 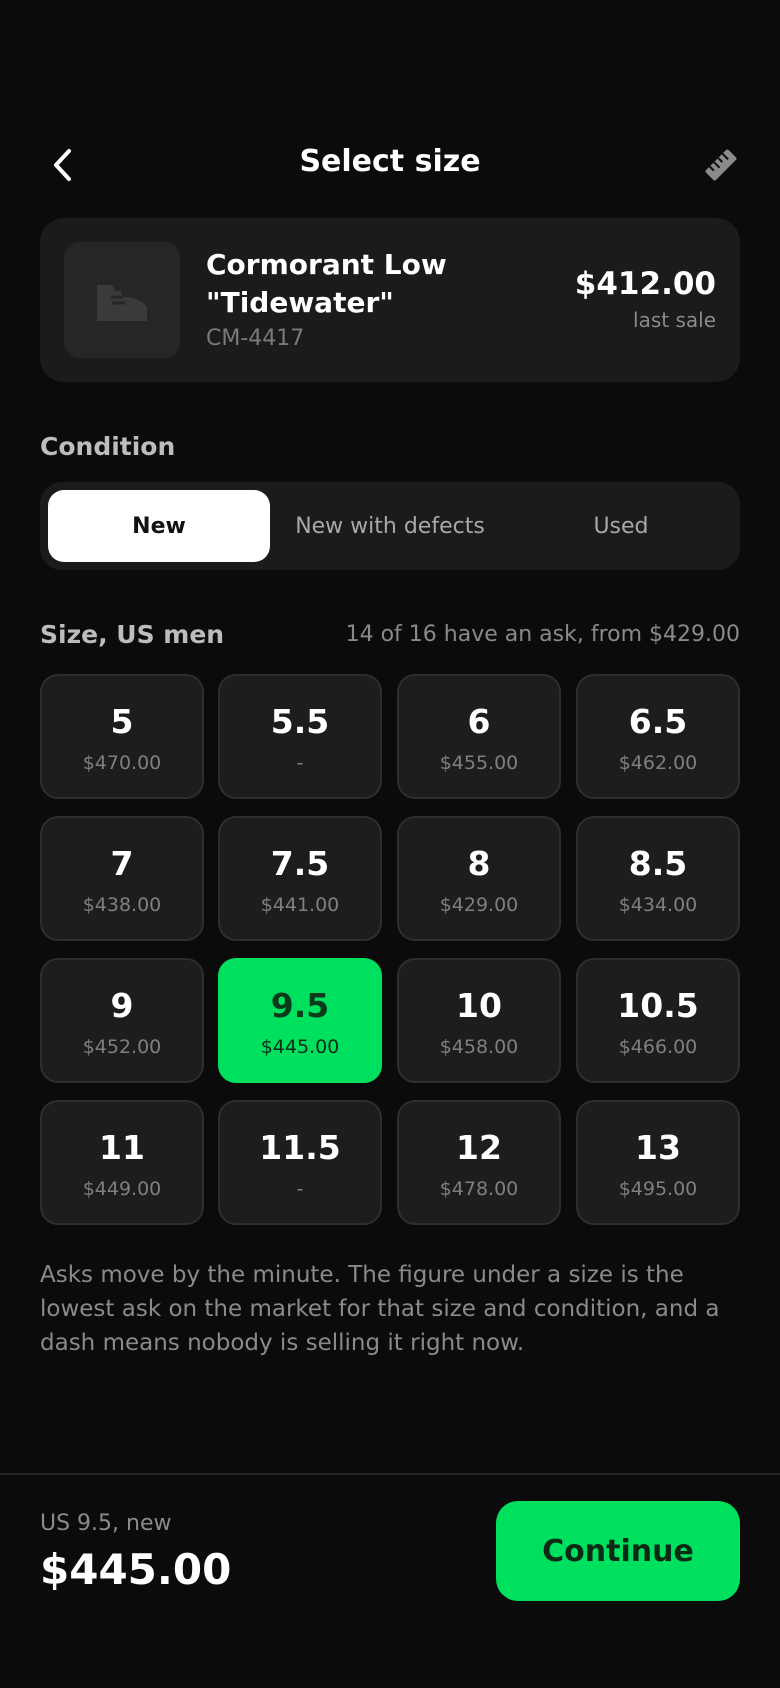 I want to click on size-lowest-ask: $455.00, so click(x=479, y=763).